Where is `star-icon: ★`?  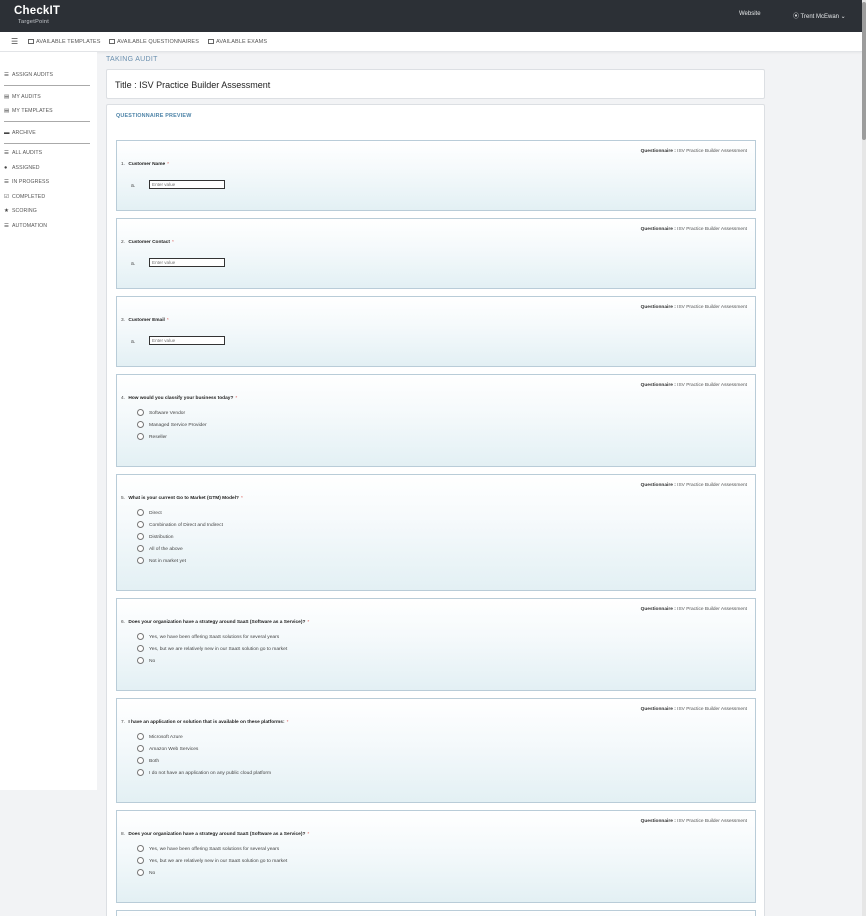
star-icon: ★ is located at coordinates (7, 211).